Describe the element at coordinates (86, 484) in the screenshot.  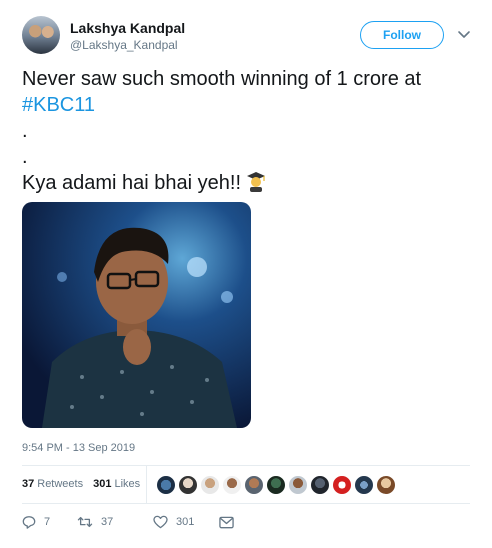
I see `engagement-stats: 37 Retweets 301 Likes` at that location.